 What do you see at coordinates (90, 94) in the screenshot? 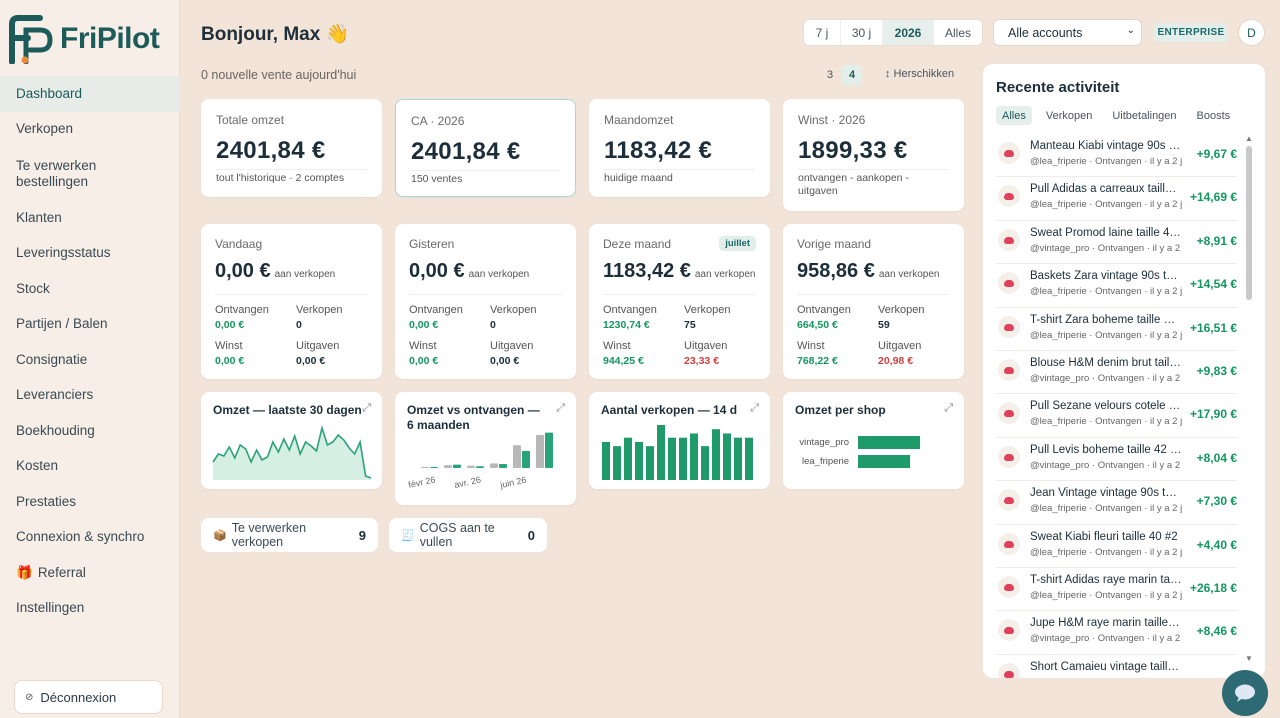
I see `sidebar-item-dashboard: Dashboard` at bounding box center [90, 94].